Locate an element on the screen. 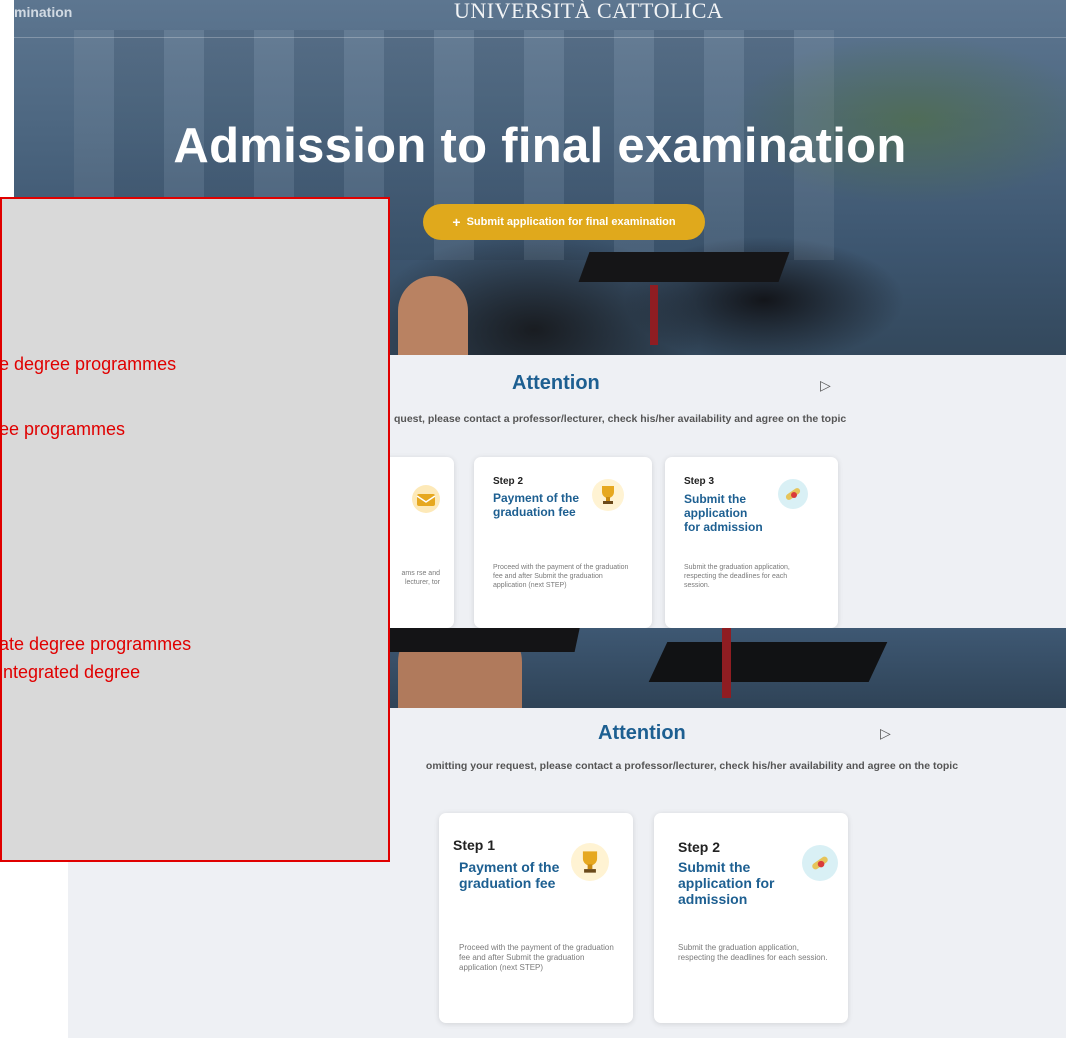 Image resolution: width=1066 pixels, height=1038 pixels. step-card-description: ams rse and lecturer, tor is located at coordinates (420, 578).